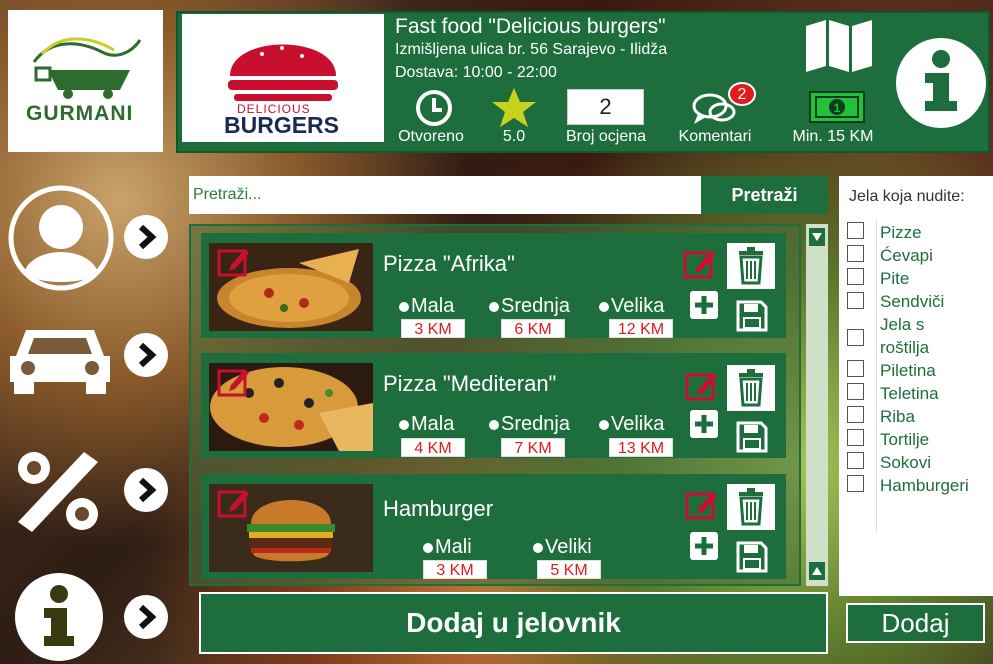 This screenshot has width=993, height=664. Describe the element at coordinates (146, 617) in the screenshot. I see `info-arrow-button` at that location.